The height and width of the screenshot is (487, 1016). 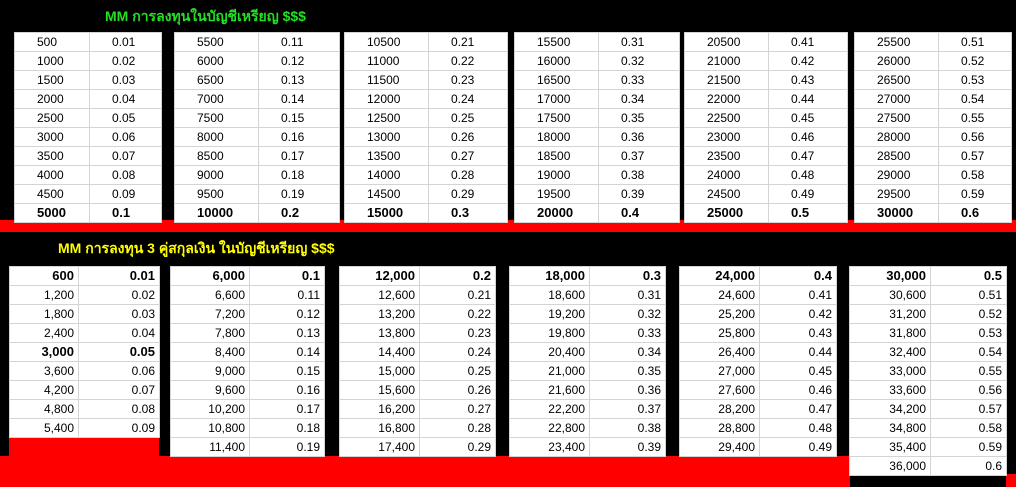 I want to click on table-row: 22000 0.44, so click(x=766, y=99).